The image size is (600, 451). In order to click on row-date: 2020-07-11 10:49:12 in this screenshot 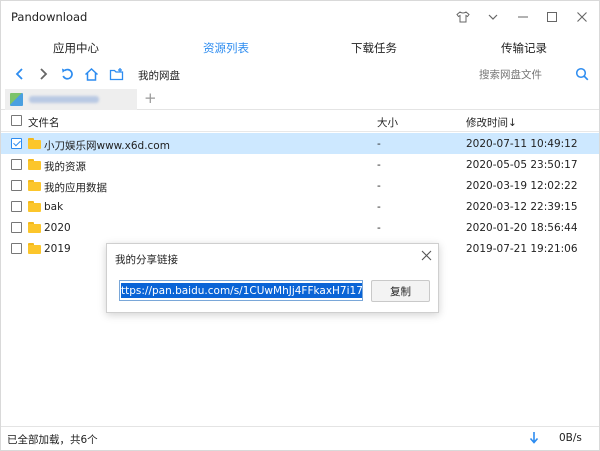, I will do `click(522, 144)`.